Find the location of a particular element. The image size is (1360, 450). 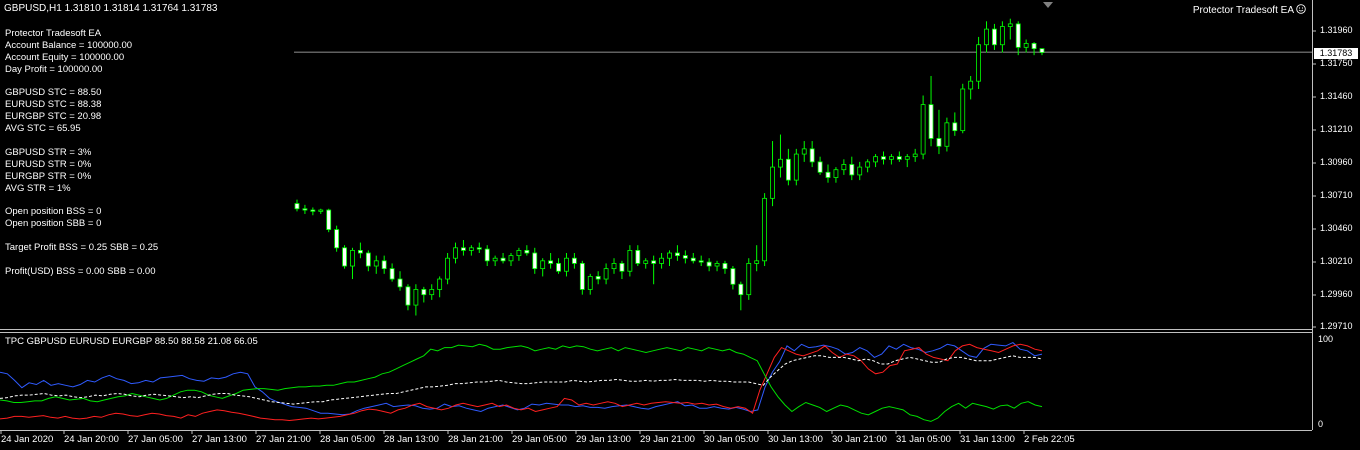

smiley-icon is located at coordinates (1301, 9).